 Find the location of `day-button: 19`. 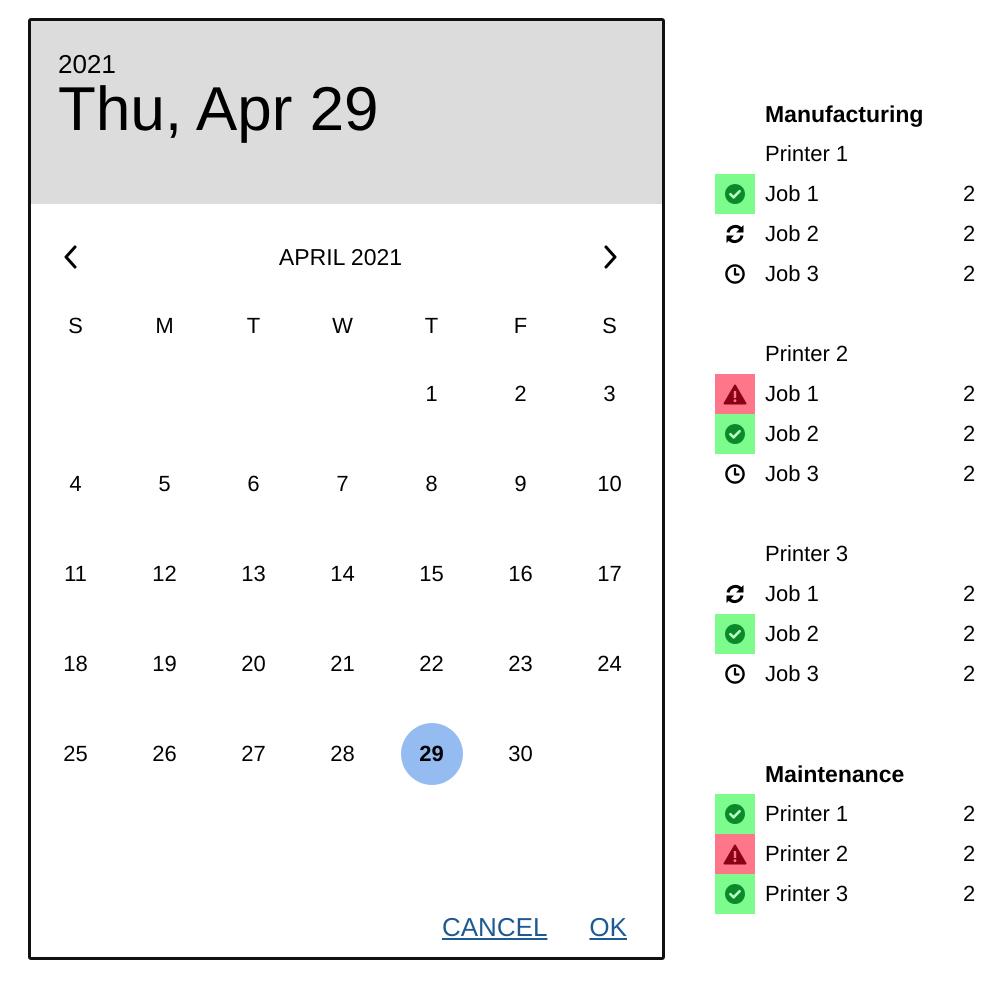

day-button: 19 is located at coordinates (165, 664).